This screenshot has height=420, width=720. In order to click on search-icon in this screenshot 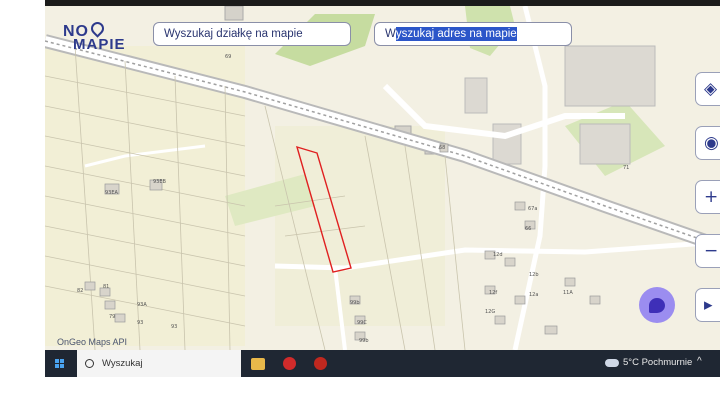, I will do `click(89, 363)`.